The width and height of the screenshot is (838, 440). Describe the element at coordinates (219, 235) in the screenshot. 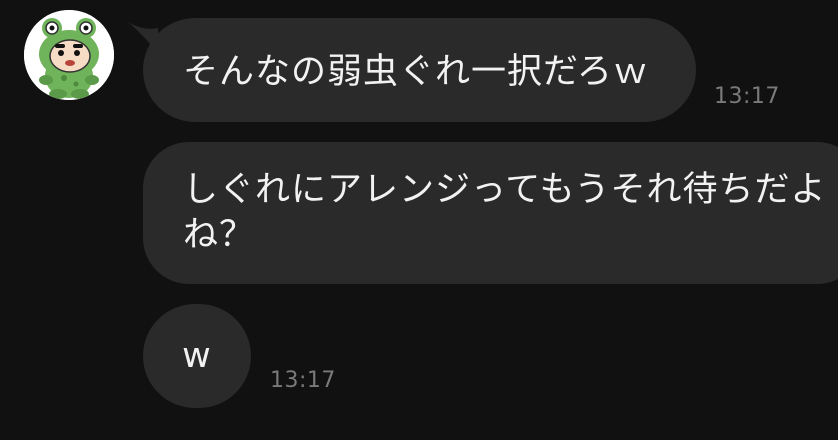

I see `message-text-line: ね？` at that location.